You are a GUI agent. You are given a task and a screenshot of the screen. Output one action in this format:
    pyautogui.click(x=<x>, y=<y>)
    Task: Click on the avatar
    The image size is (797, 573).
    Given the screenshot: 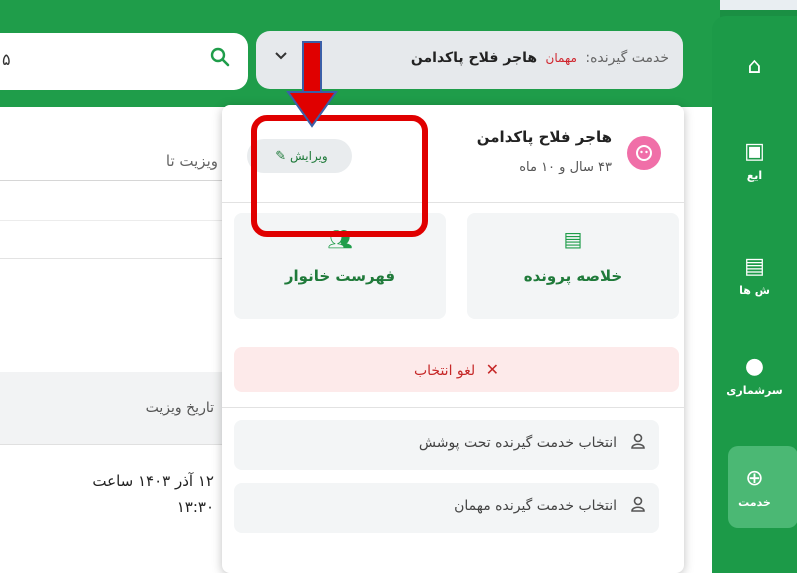 What is the action you would take?
    pyautogui.click(x=644, y=153)
    